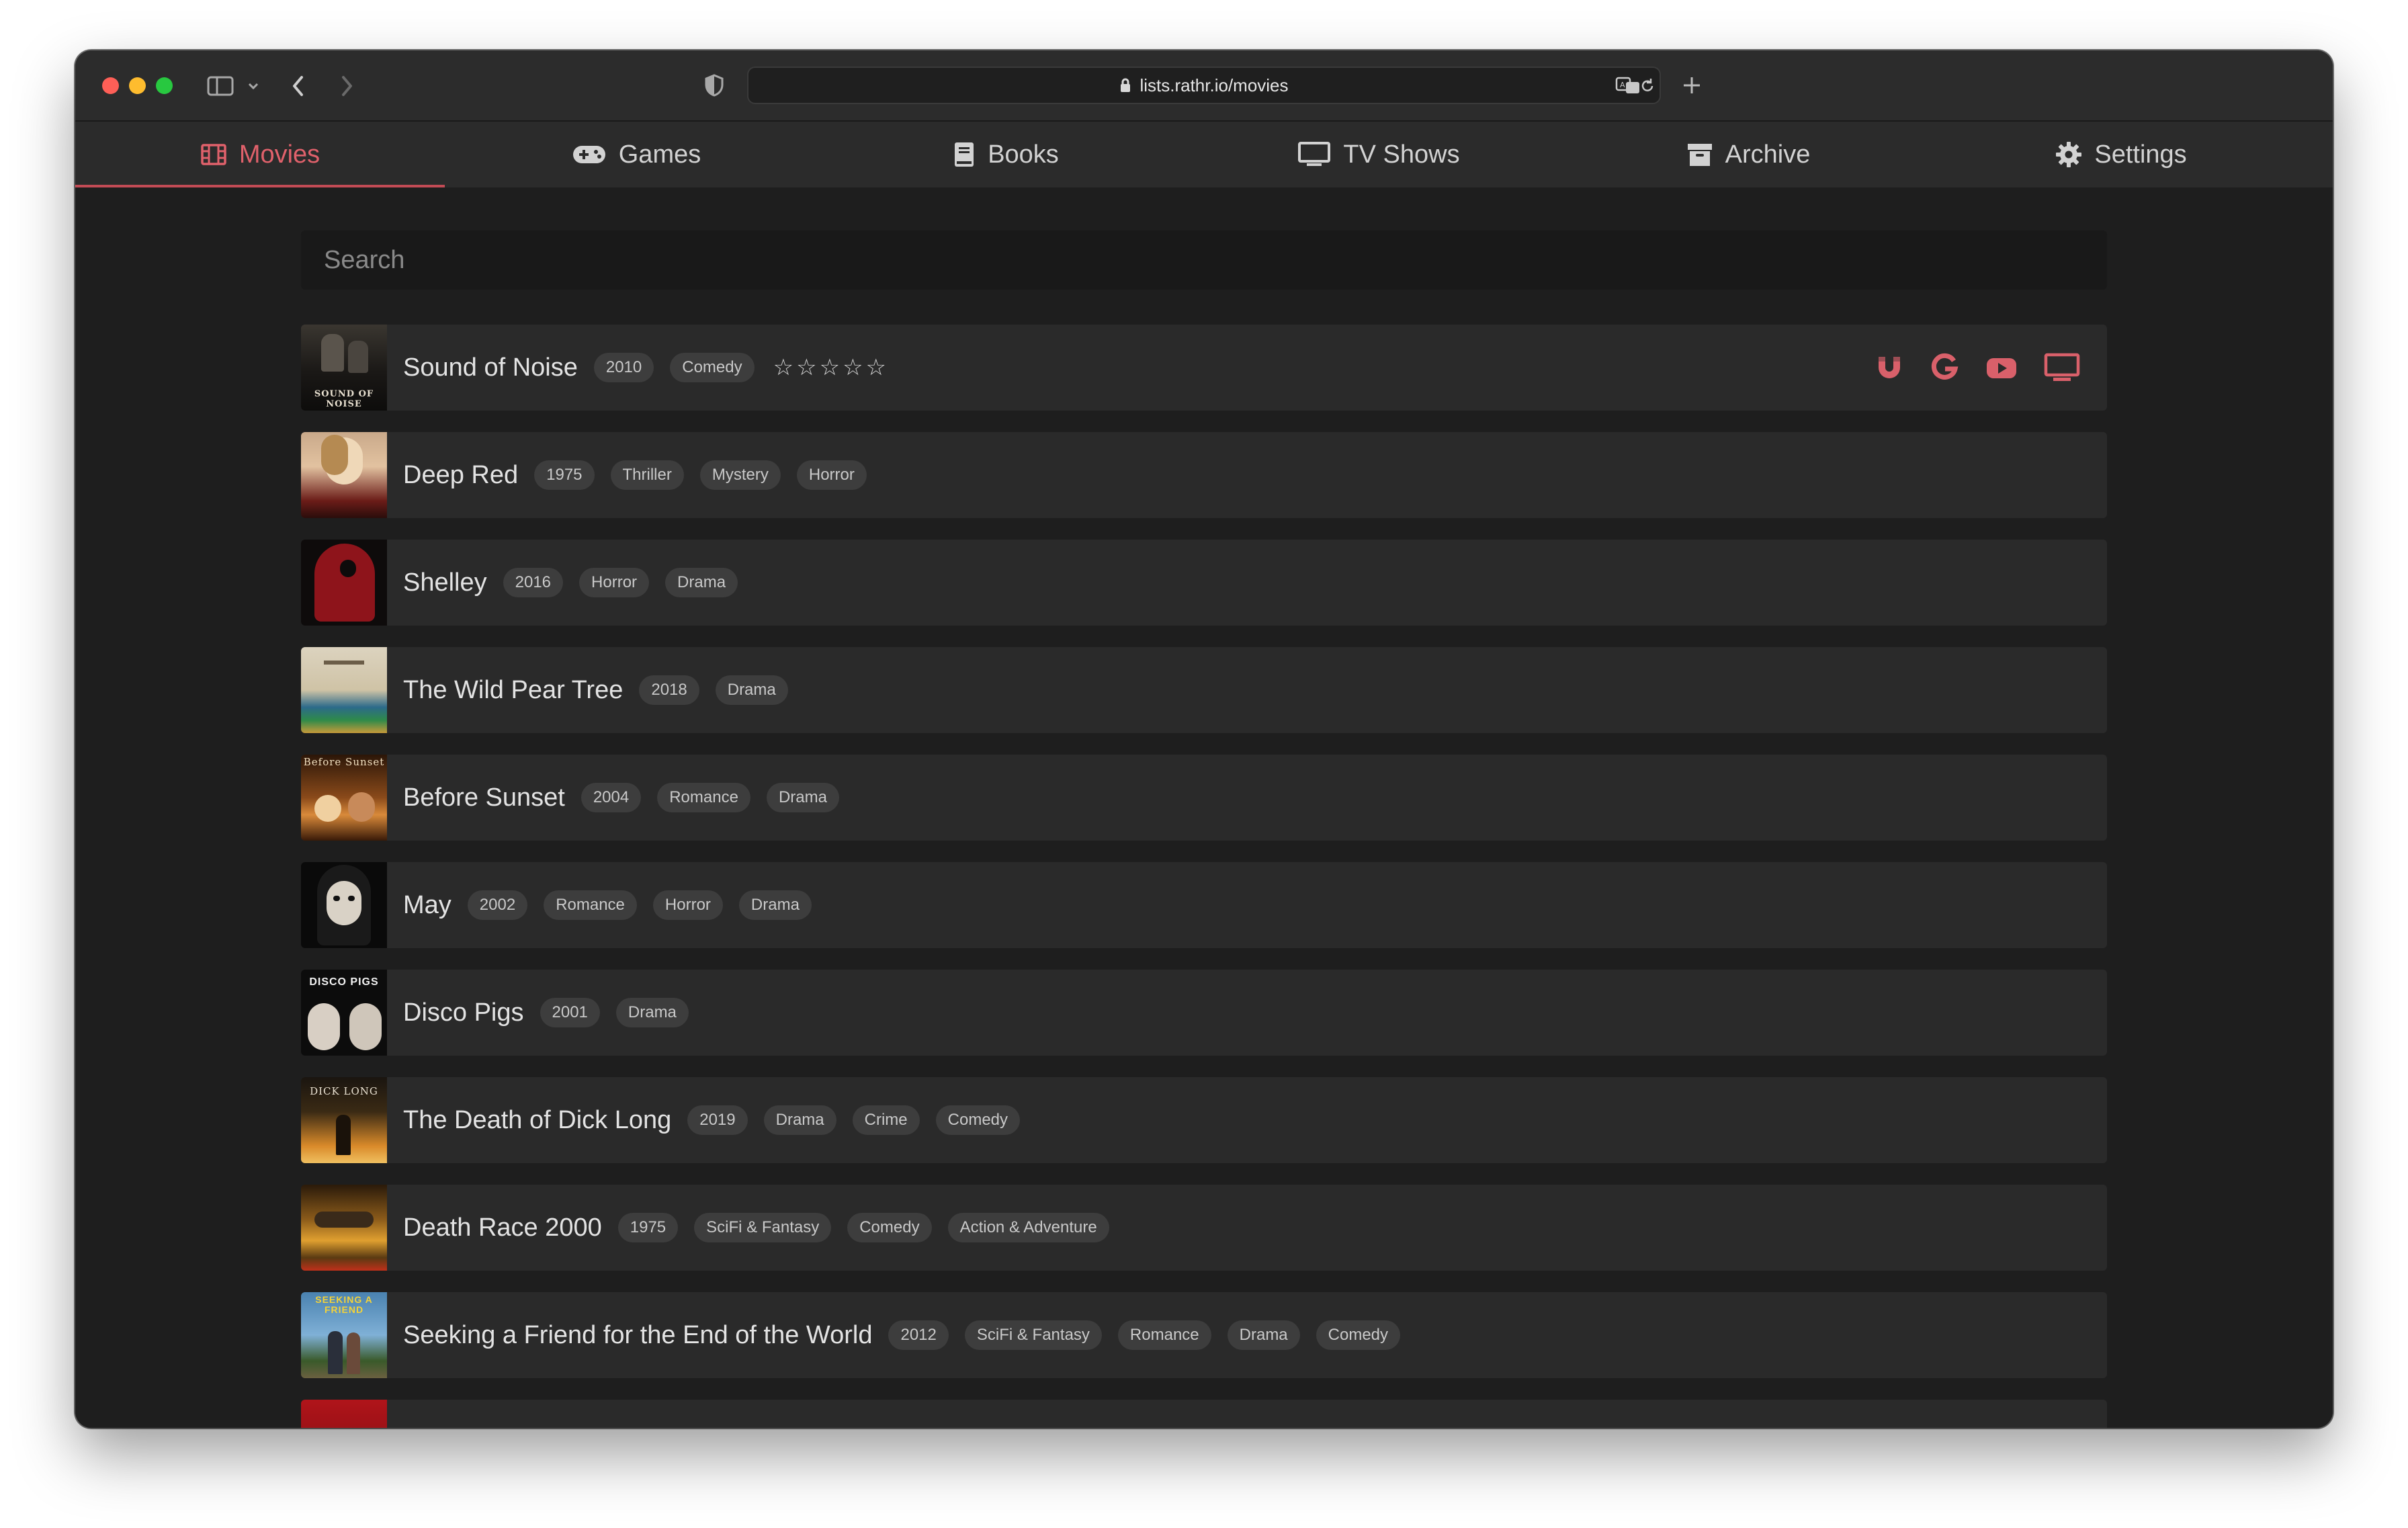 Image resolution: width=2408 pixels, height=1528 pixels. I want to click on new-tab-icon, so click(1692, 86).